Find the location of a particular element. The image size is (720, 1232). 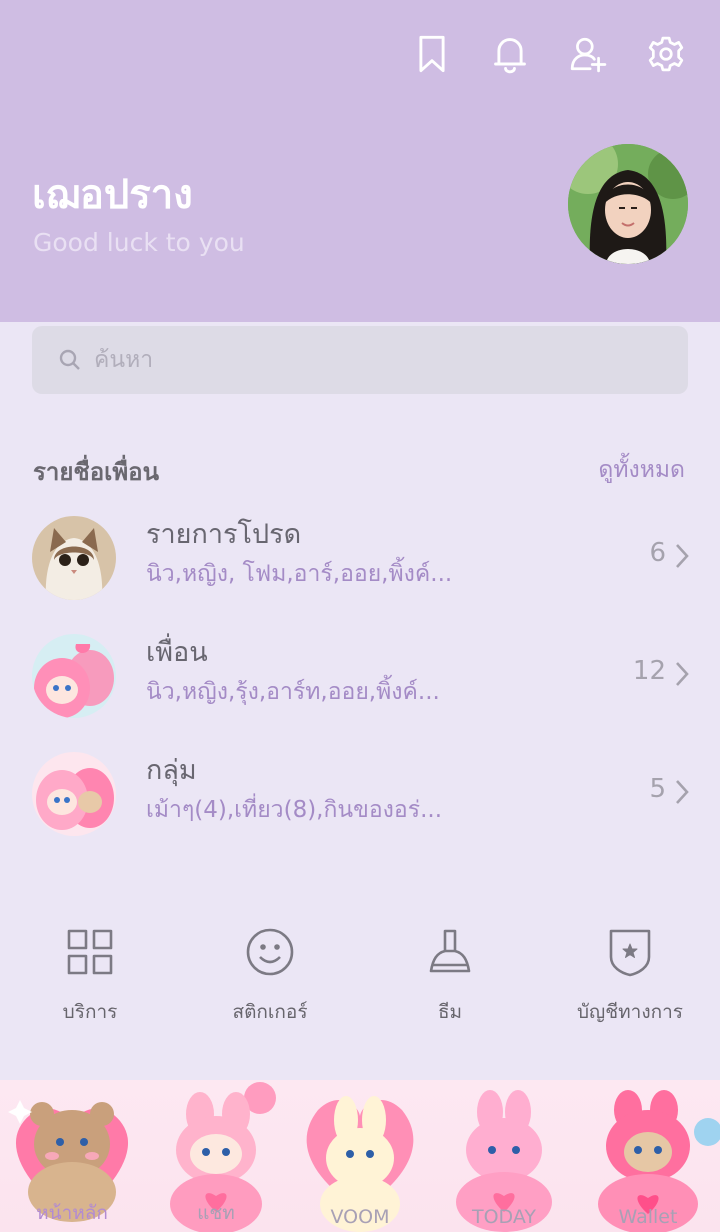

services-label: บริการ is located at coordinates (90, 1012).